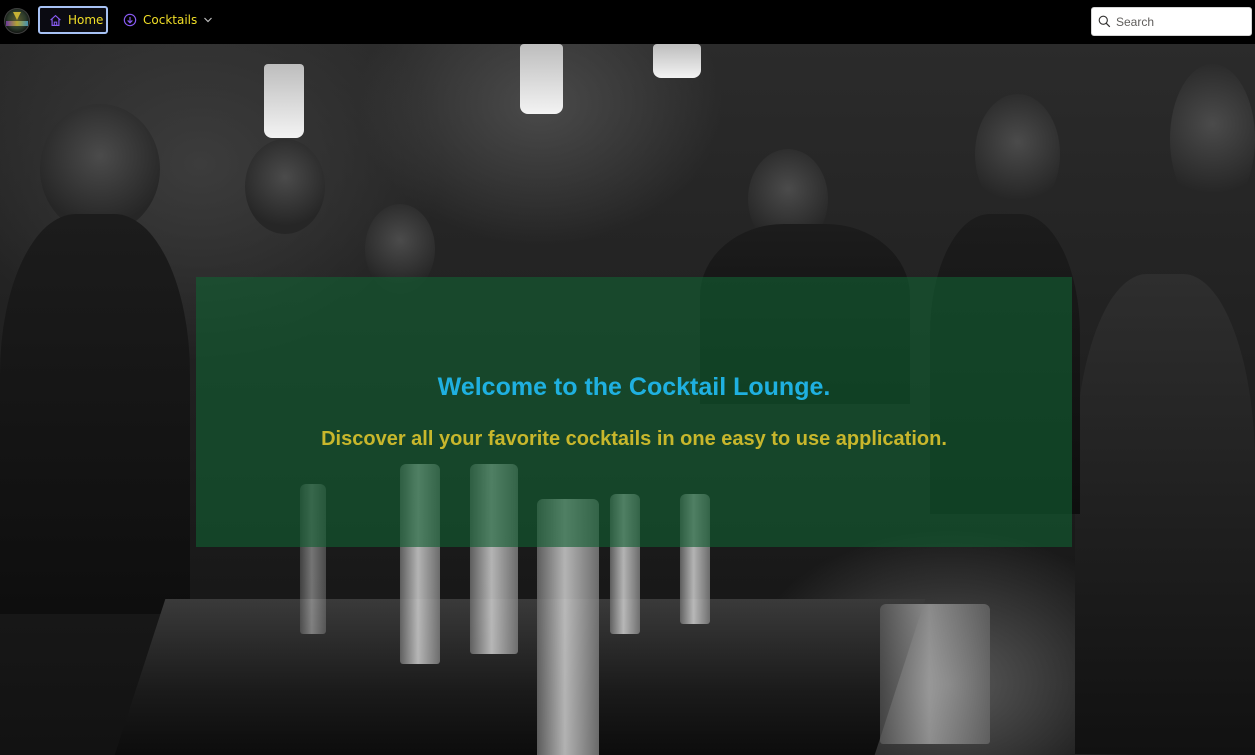  I want to click on bottle, so click(935, 674).